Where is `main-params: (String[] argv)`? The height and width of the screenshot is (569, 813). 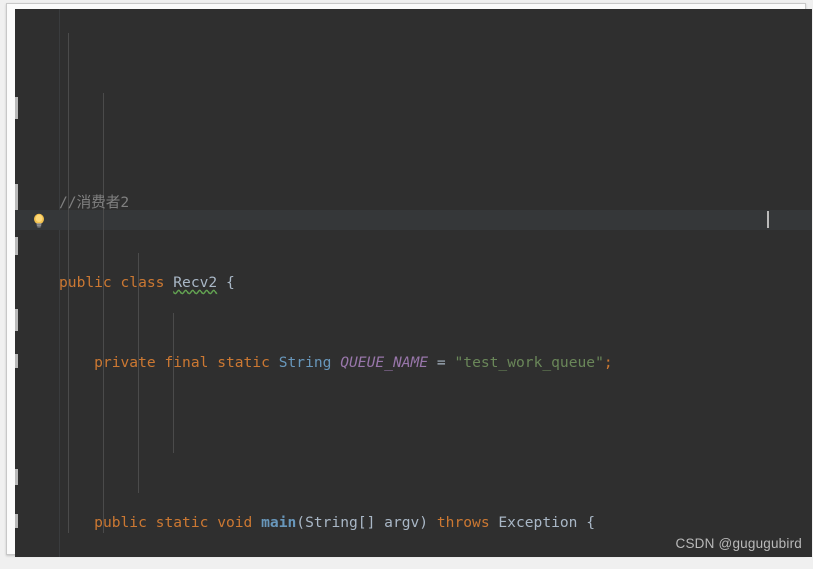 main-params: (String[] argv) is located at coordinates (366, 522).